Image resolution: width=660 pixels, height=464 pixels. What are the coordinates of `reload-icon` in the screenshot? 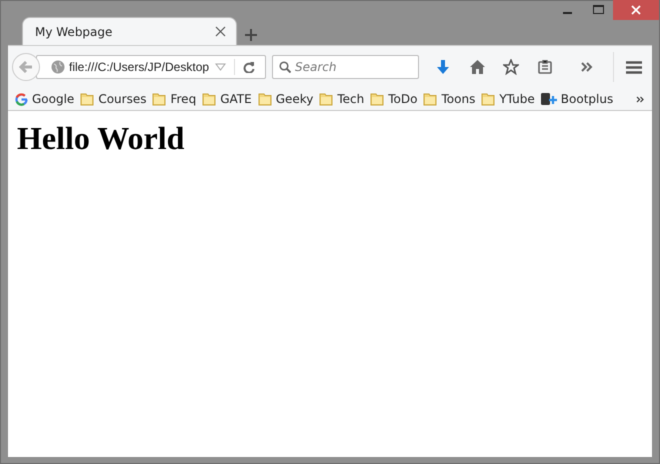 It's located at (249, 67).